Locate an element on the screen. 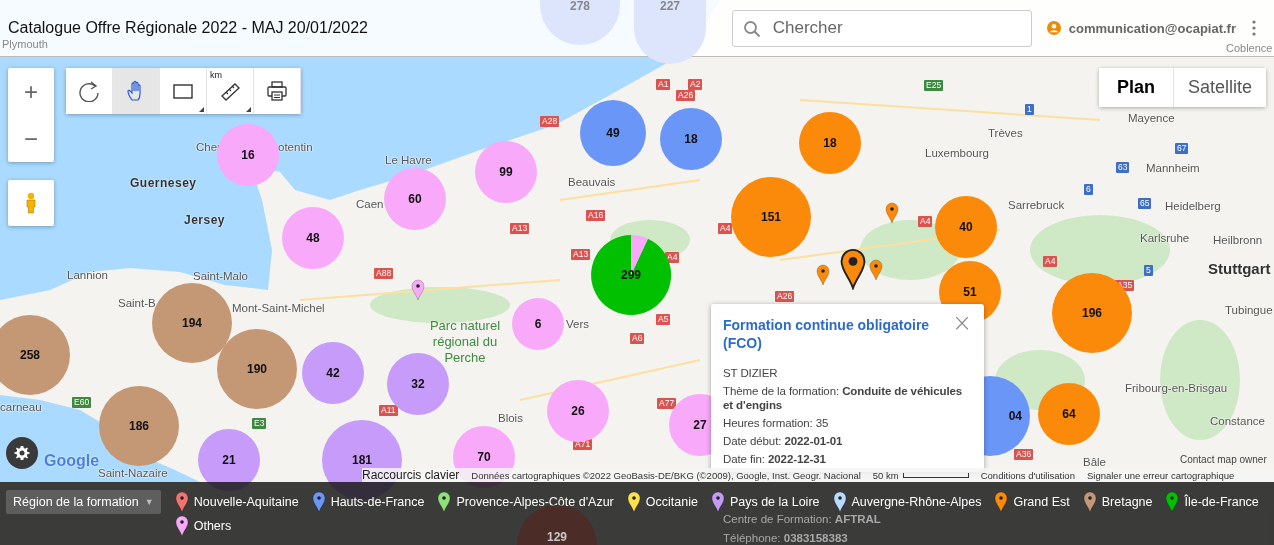  legend-label: Pays de la Loire is located at coordinates (774, 501).